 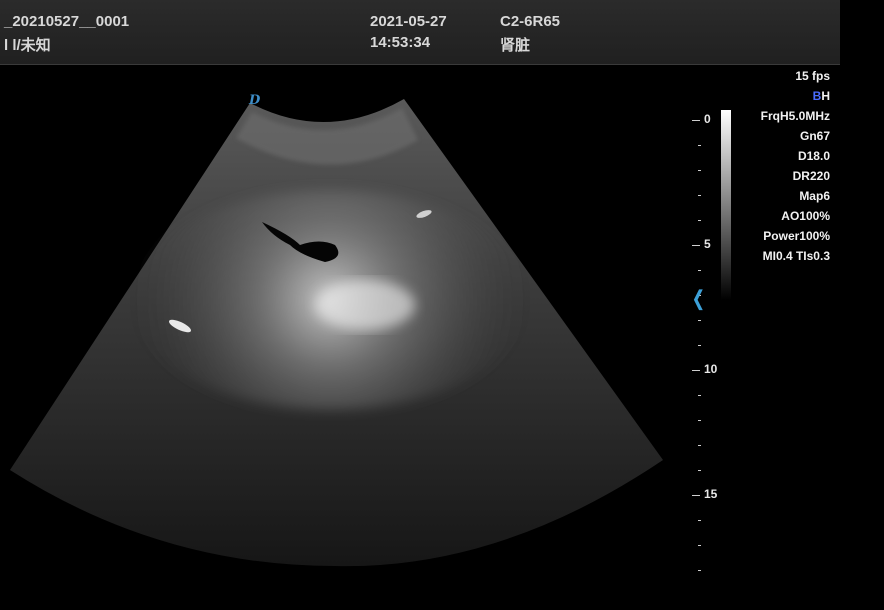 I want to click on frame-rate: 15 fps, so click(x=812, y=76).